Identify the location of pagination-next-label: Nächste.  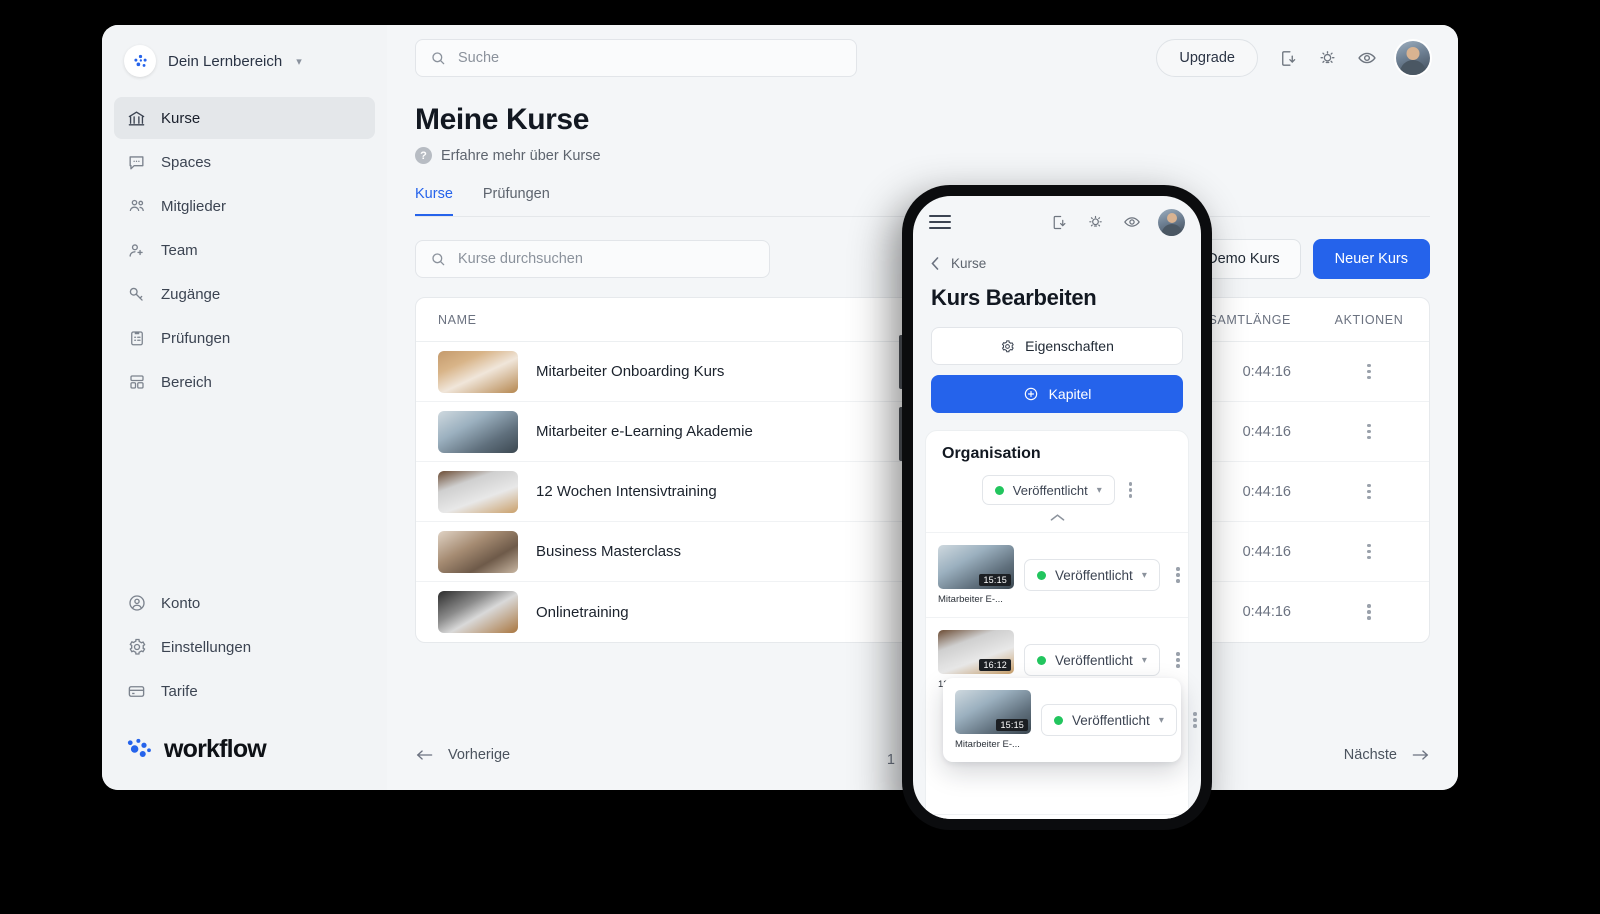
(1370, 754).